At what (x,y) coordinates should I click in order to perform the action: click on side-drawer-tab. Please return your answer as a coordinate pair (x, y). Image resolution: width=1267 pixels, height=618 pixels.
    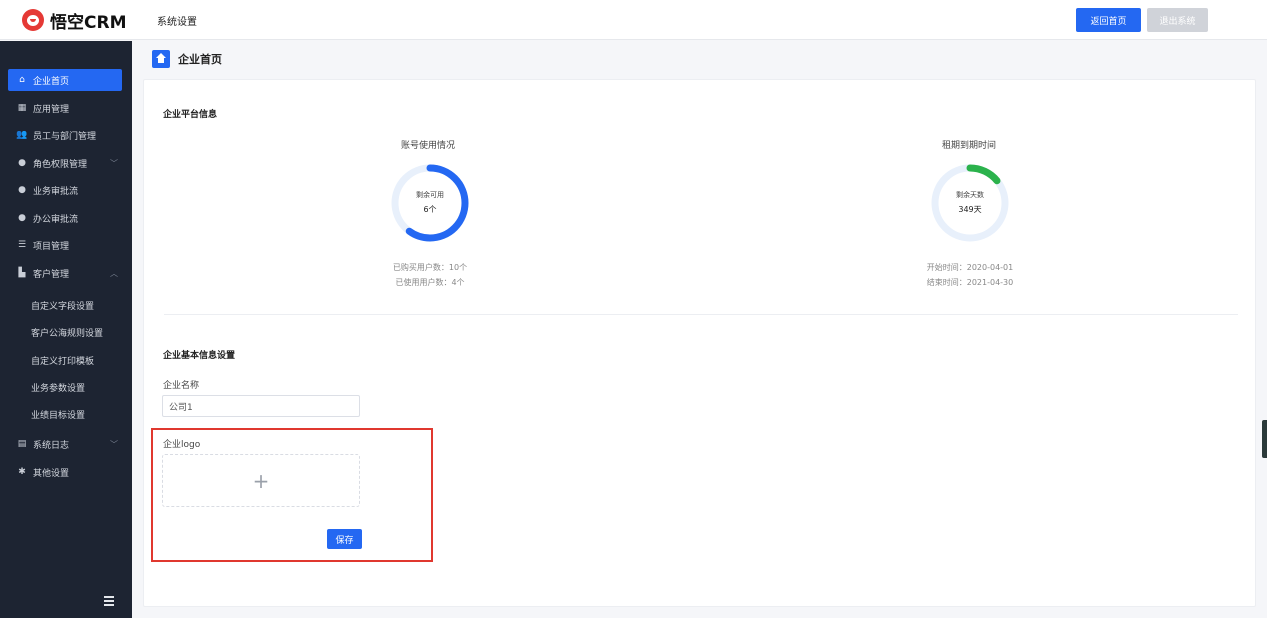
    Looking at the image, I should click on (1264, 439).